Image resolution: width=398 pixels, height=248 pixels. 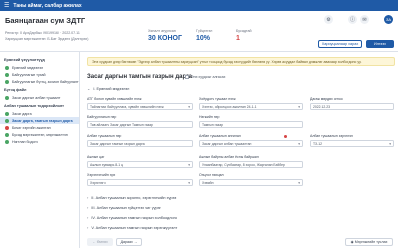 I want to click on topbar-title: Таны аймаг, салбар ажилах, so click(x=47, y=5).